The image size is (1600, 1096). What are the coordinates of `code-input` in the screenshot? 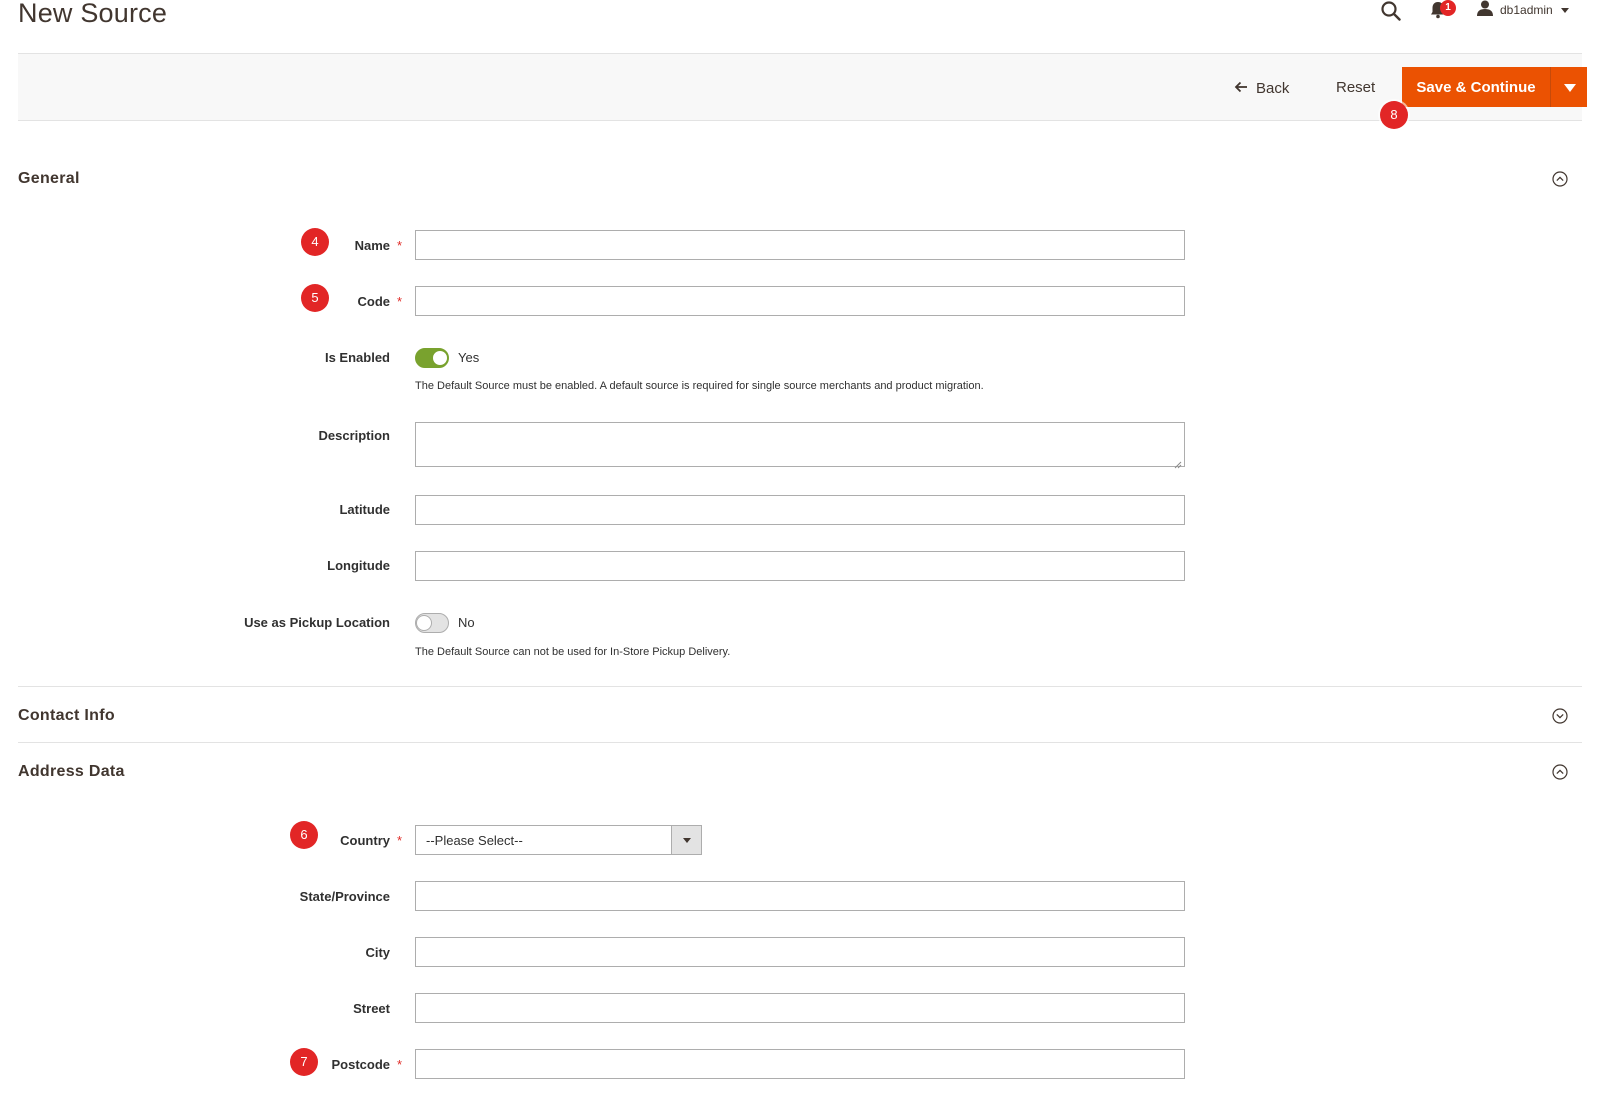 It's located at (800, 301).